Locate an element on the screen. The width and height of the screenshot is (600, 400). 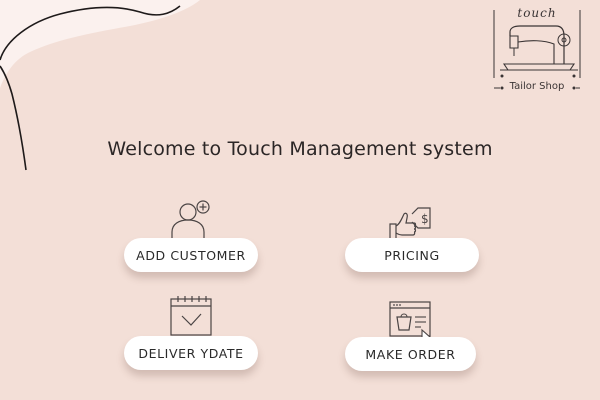
pricing-button: PRICING is located at coordinates (412, 255).